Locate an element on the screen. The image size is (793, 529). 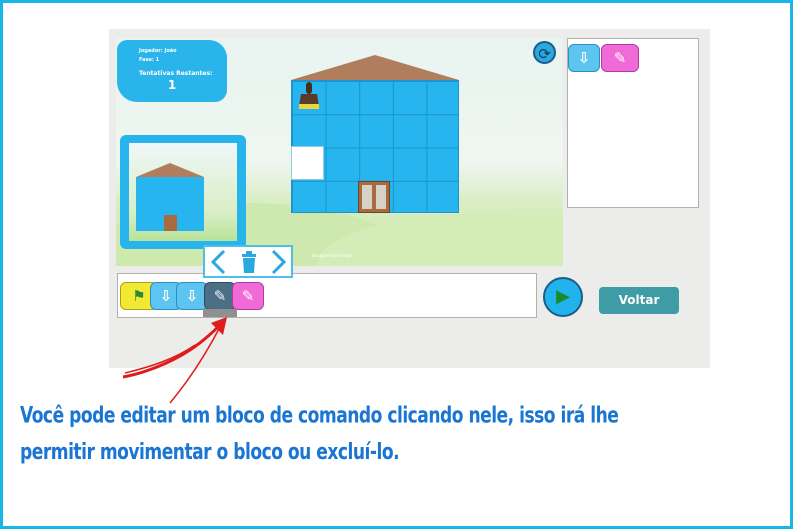
trash-icon is located at coordinates (249, 262).